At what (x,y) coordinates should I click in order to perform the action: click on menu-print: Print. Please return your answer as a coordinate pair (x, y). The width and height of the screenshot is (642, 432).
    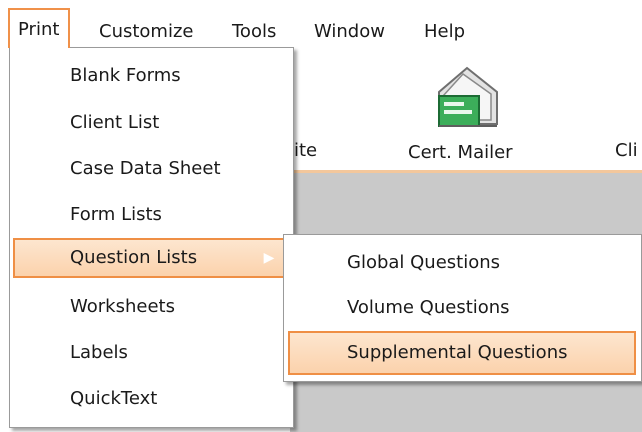
    Looking at the image, I should click on (39, 28).